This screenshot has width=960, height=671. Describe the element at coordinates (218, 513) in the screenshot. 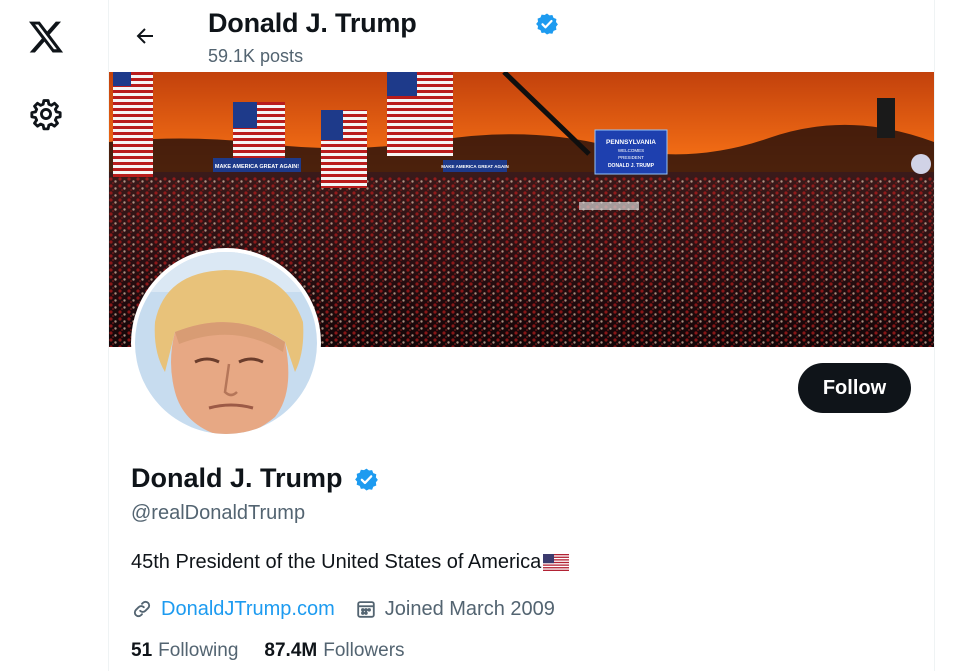

I see `profile-handle: @realDonaldTrump` at that location.